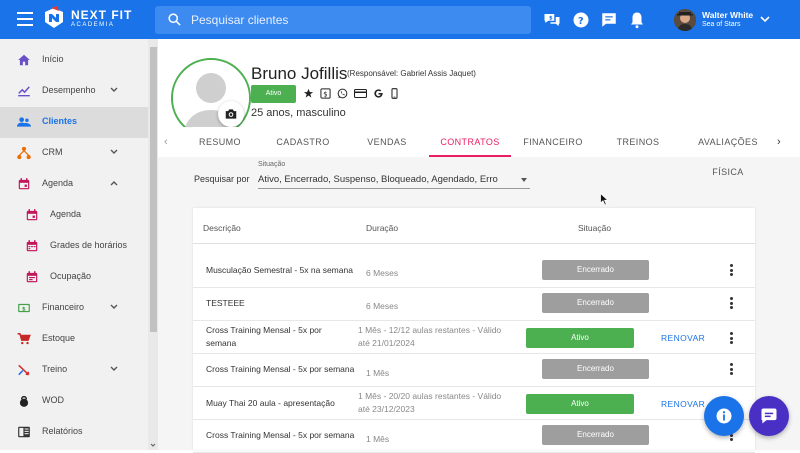  Describe the element at coordinates (411, 73) in the screenshot. I see `client-responsible: (Responsável: Gabriel Assis Jaquet)` at that location.